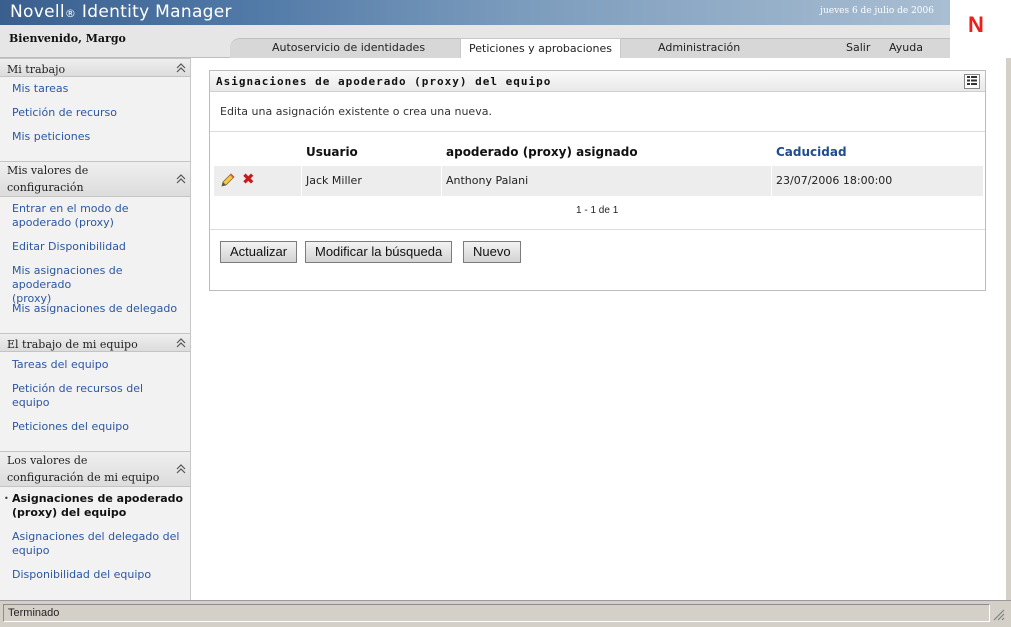 The width and height of the screenshot is (1011, 627). I want to click on section-title-line2: configuración de mi equipo, so click(83, 477).